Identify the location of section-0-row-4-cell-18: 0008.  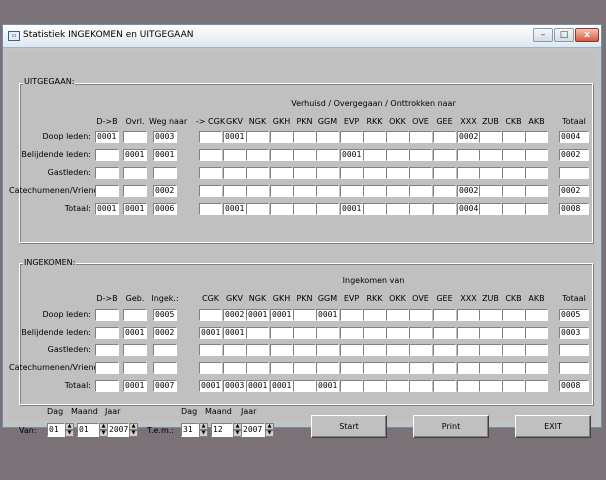
(574, 209).